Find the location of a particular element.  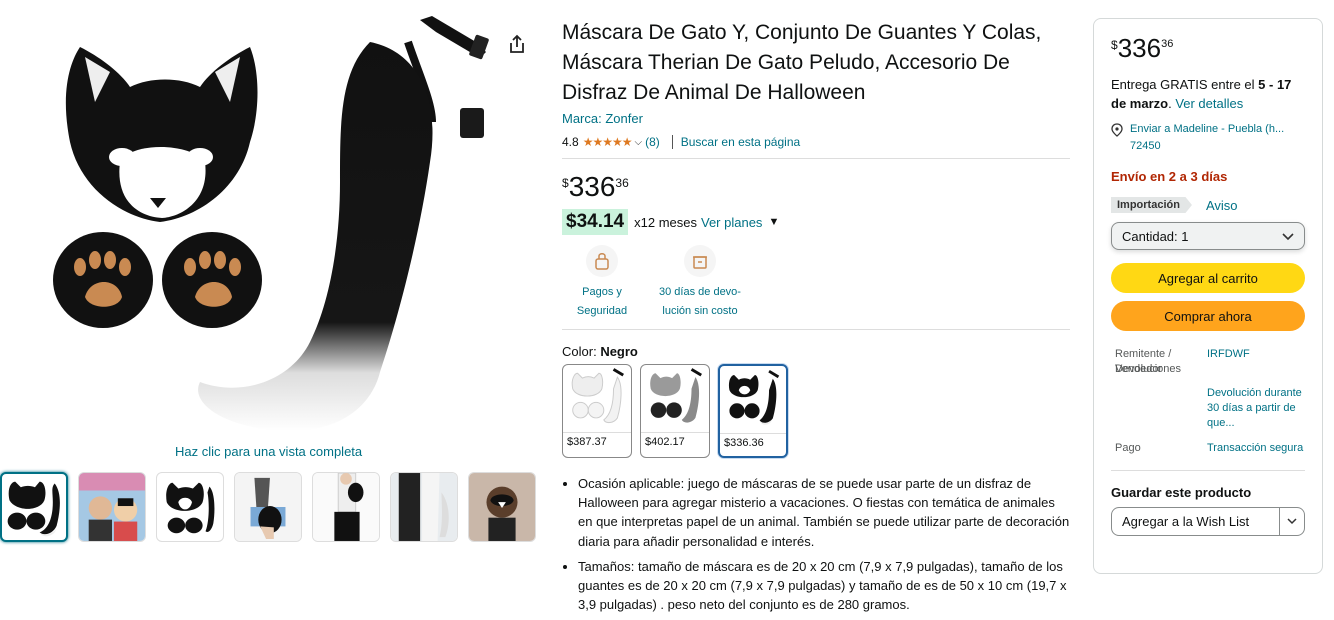

search-page-link: Buscar en esta página is located at coordinates (740, 142).